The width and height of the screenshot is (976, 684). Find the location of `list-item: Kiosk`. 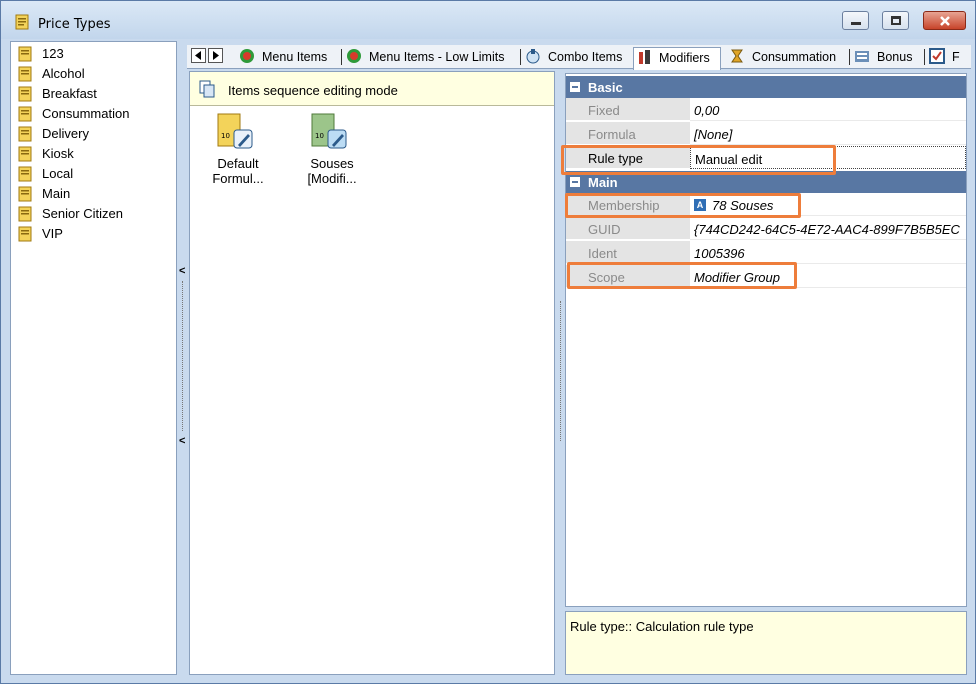

list-item: Kiosk is located at coordinates (95, 154).